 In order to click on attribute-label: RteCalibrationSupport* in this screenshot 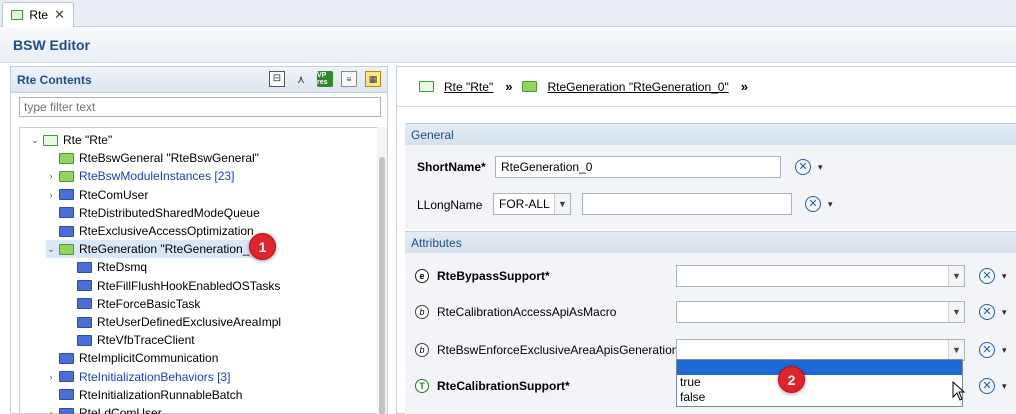, I will do `click(503, 386)`.